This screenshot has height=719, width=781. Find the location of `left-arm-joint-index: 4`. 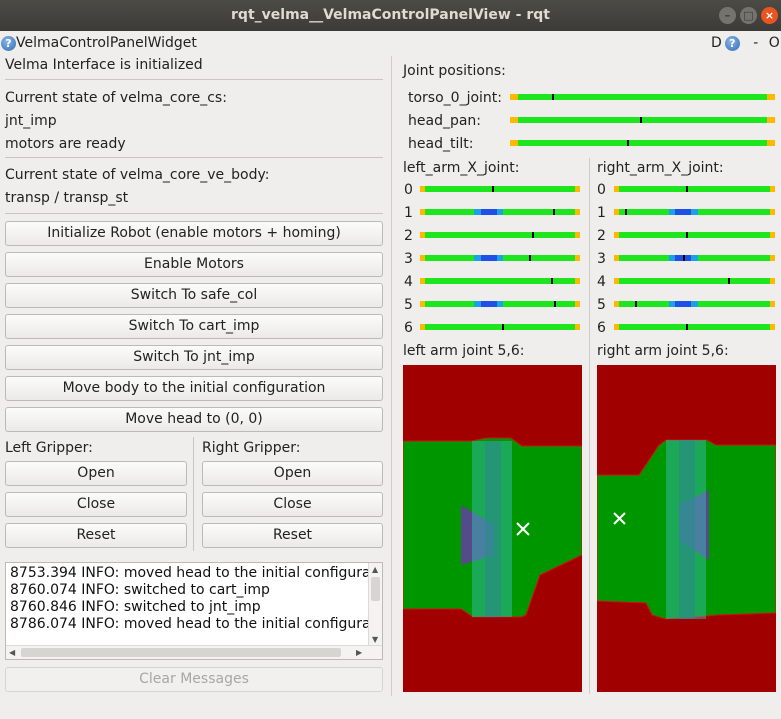

left-arm-joint-index: 4 is located at coordinates (408, 282).